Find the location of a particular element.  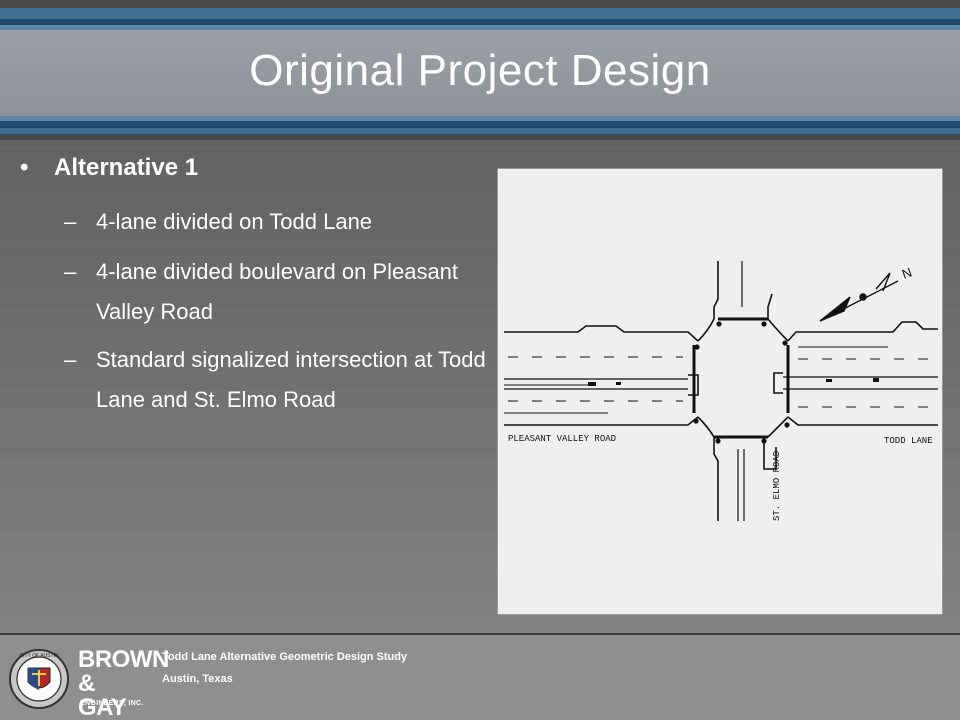

bullet-text: Alternative 1 is located at coordinates (126, 167).